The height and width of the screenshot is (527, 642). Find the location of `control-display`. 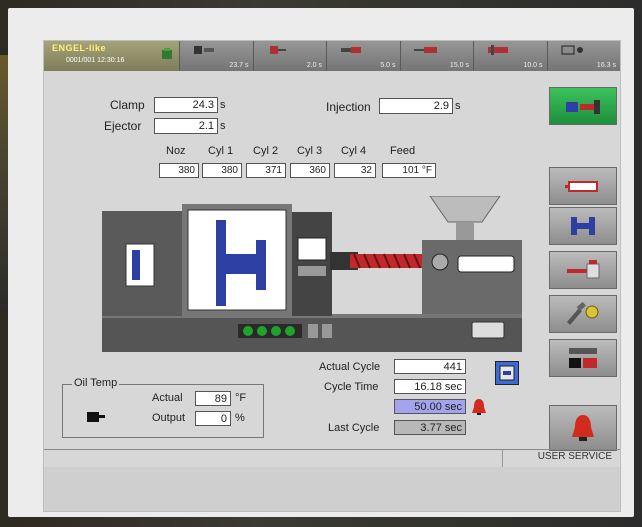

control-display is located at coordinates (312, 249).